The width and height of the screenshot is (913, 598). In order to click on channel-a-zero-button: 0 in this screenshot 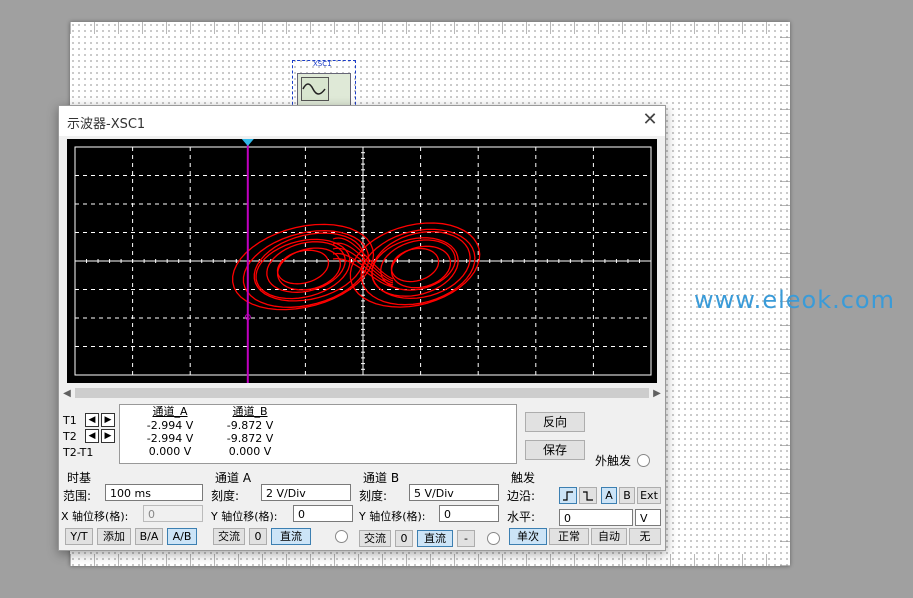, I will do `click(258, 536)`.